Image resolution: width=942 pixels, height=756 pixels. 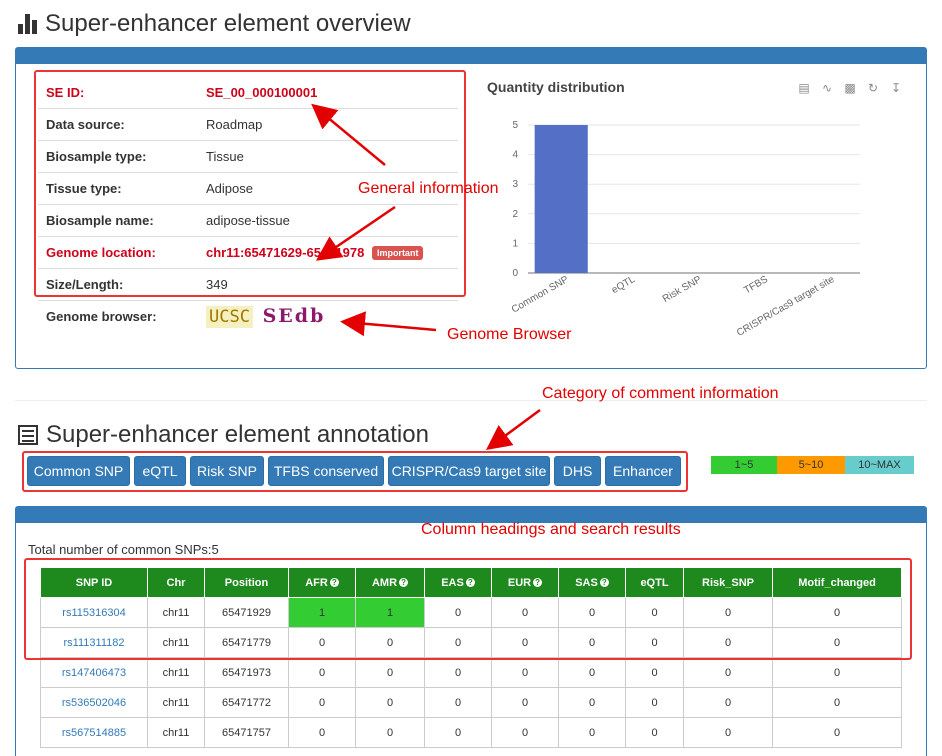 What do you see at coordinates (469, 471) in the screenshot?
I see `tab-crispr-target-site: CRISPR/Cas9 target site` at bounding box center [469, 471].